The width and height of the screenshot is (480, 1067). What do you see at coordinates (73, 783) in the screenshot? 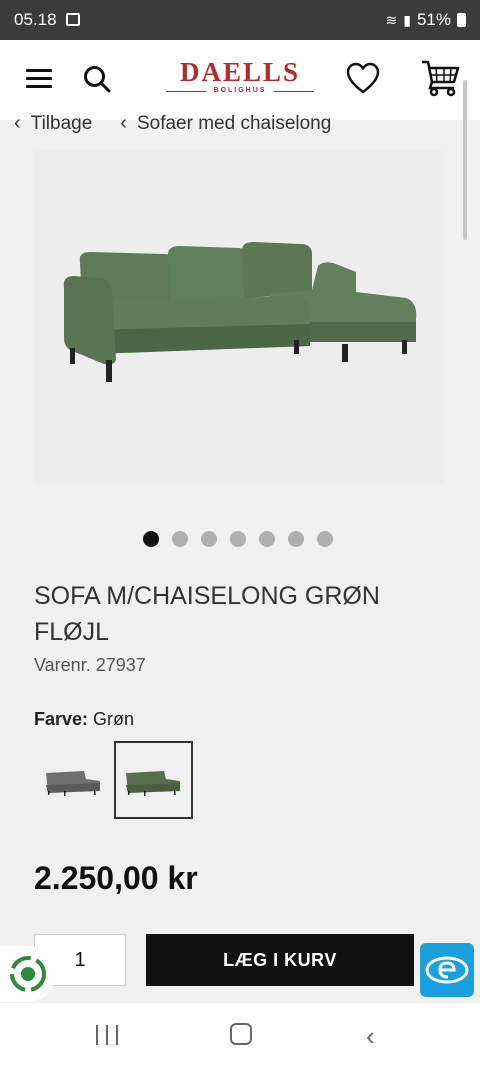
I see `grey-sofa-thumbnail` at bounding box center [73, 783].